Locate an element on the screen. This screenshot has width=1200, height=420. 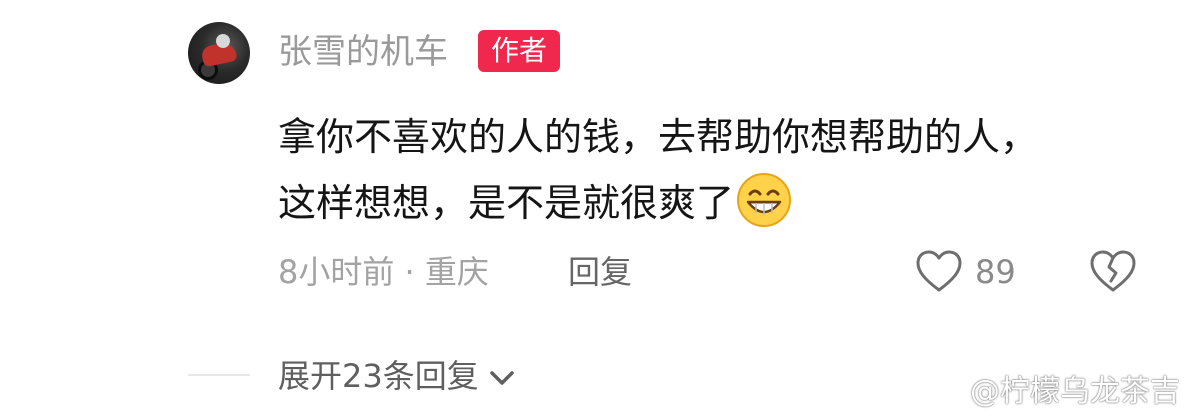
reply-button: 回复 is located at coordinates (600, 272).